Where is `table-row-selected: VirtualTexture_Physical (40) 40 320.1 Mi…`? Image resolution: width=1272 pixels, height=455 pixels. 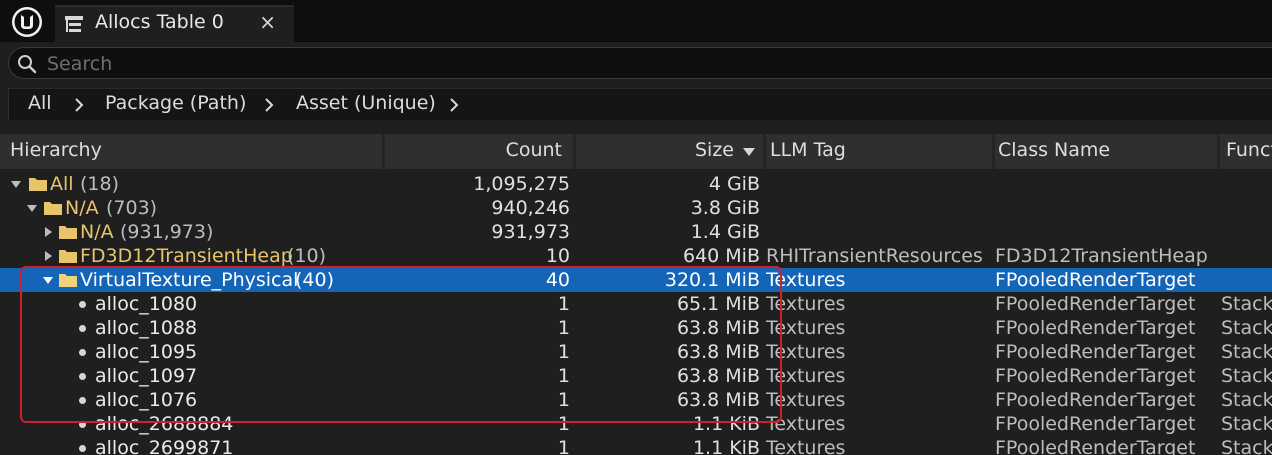
table-row-selected: VirtualTexture_Physical (40) 40 320.1 Mi… is located at coordinates (636, 280).